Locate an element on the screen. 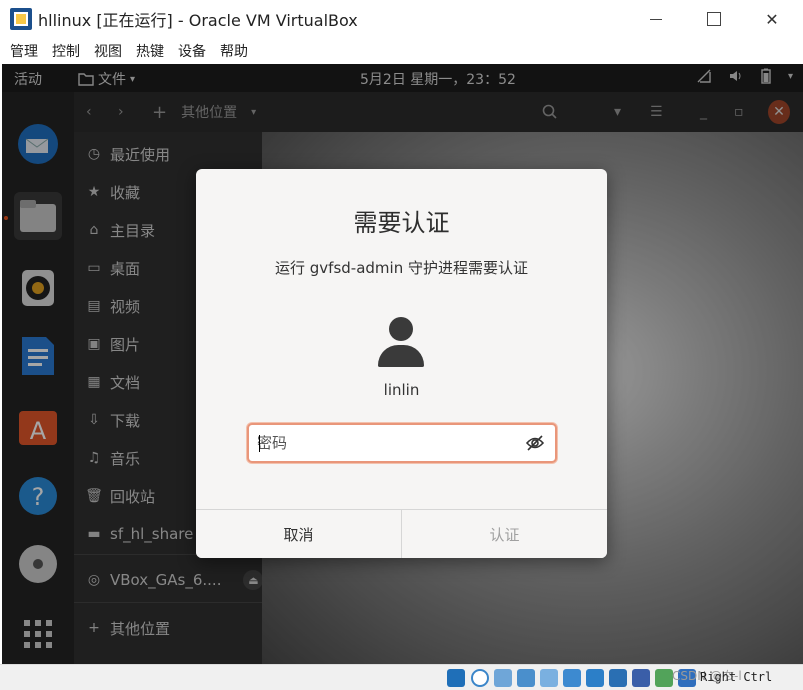  usb-icon is located at coordinates (549, 678).